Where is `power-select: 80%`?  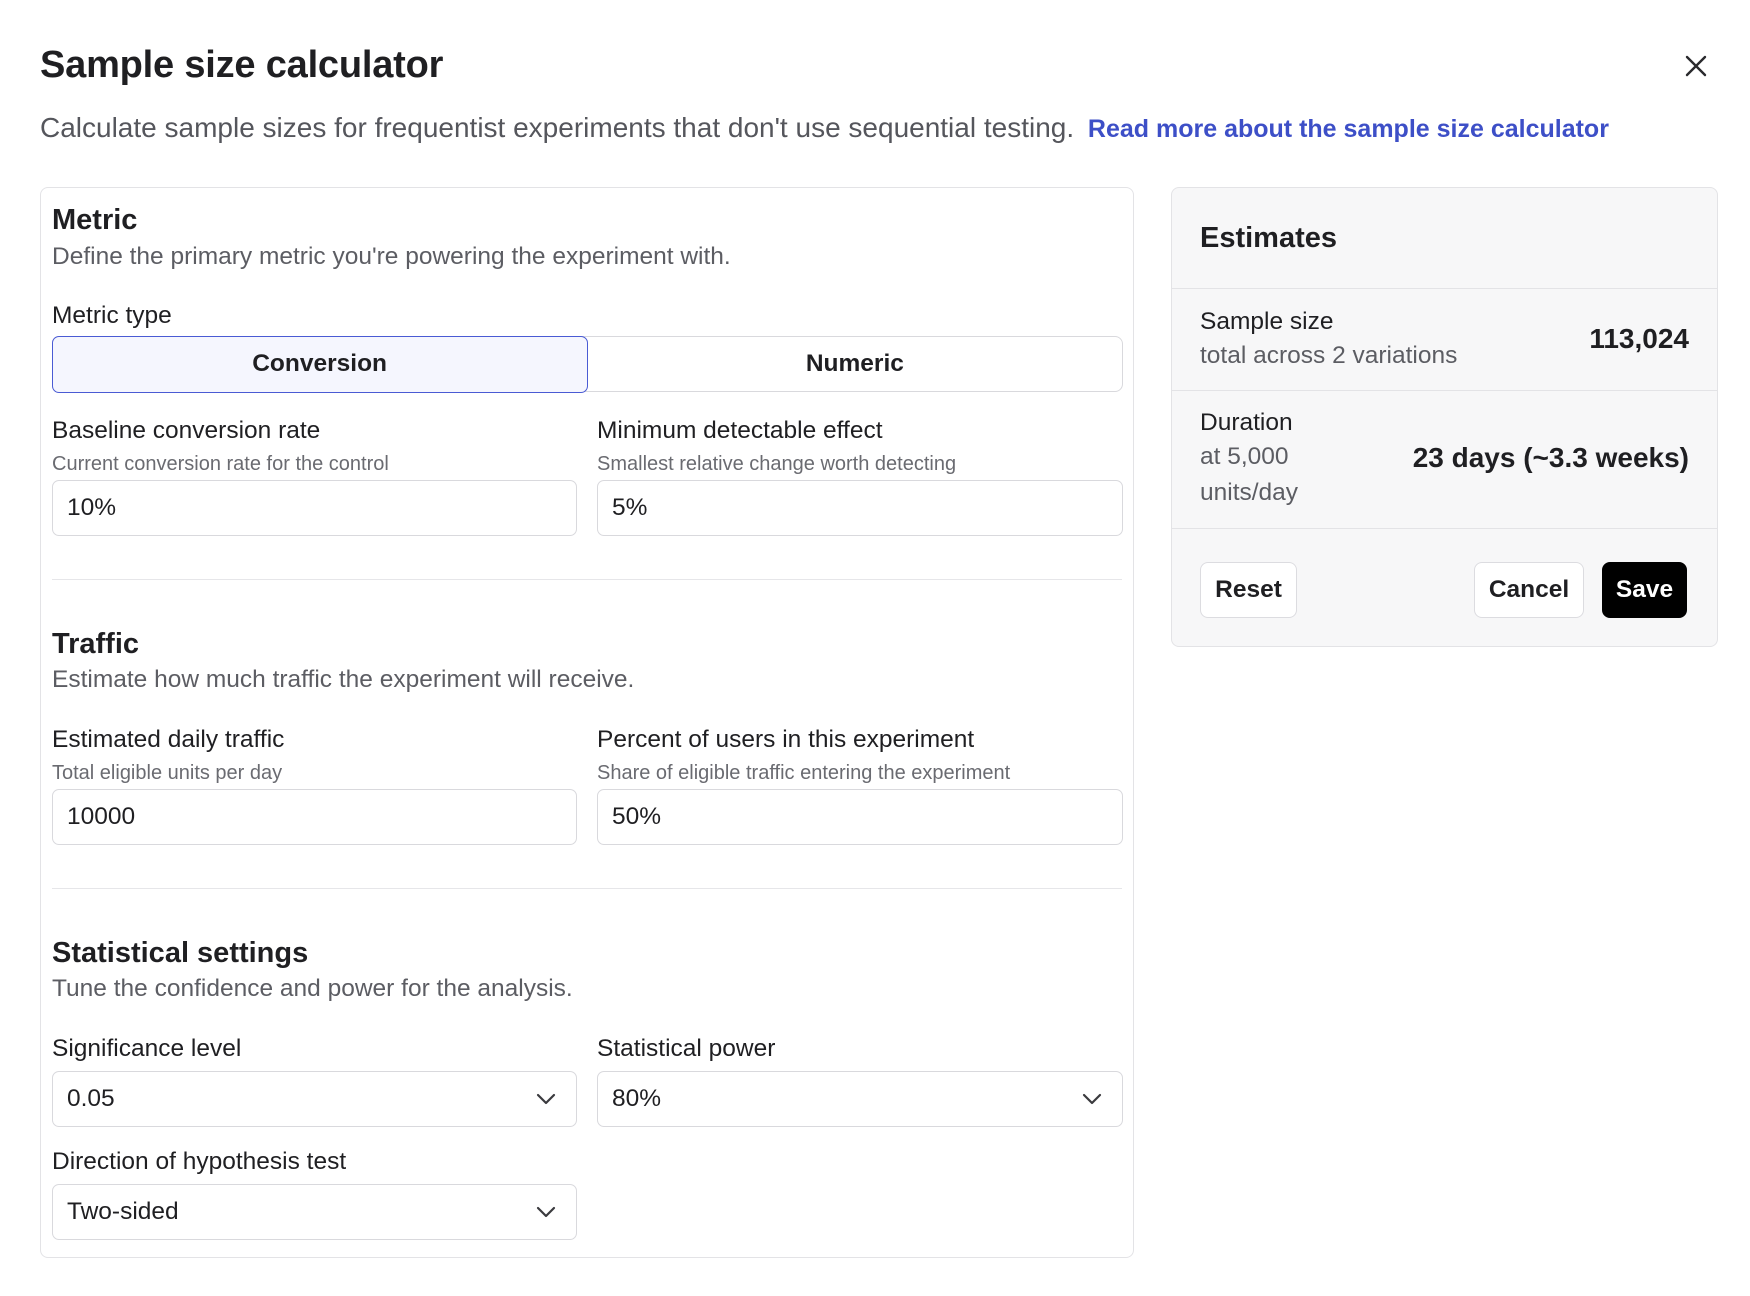 power-select: 80% is located at coordinates (860, 1099).